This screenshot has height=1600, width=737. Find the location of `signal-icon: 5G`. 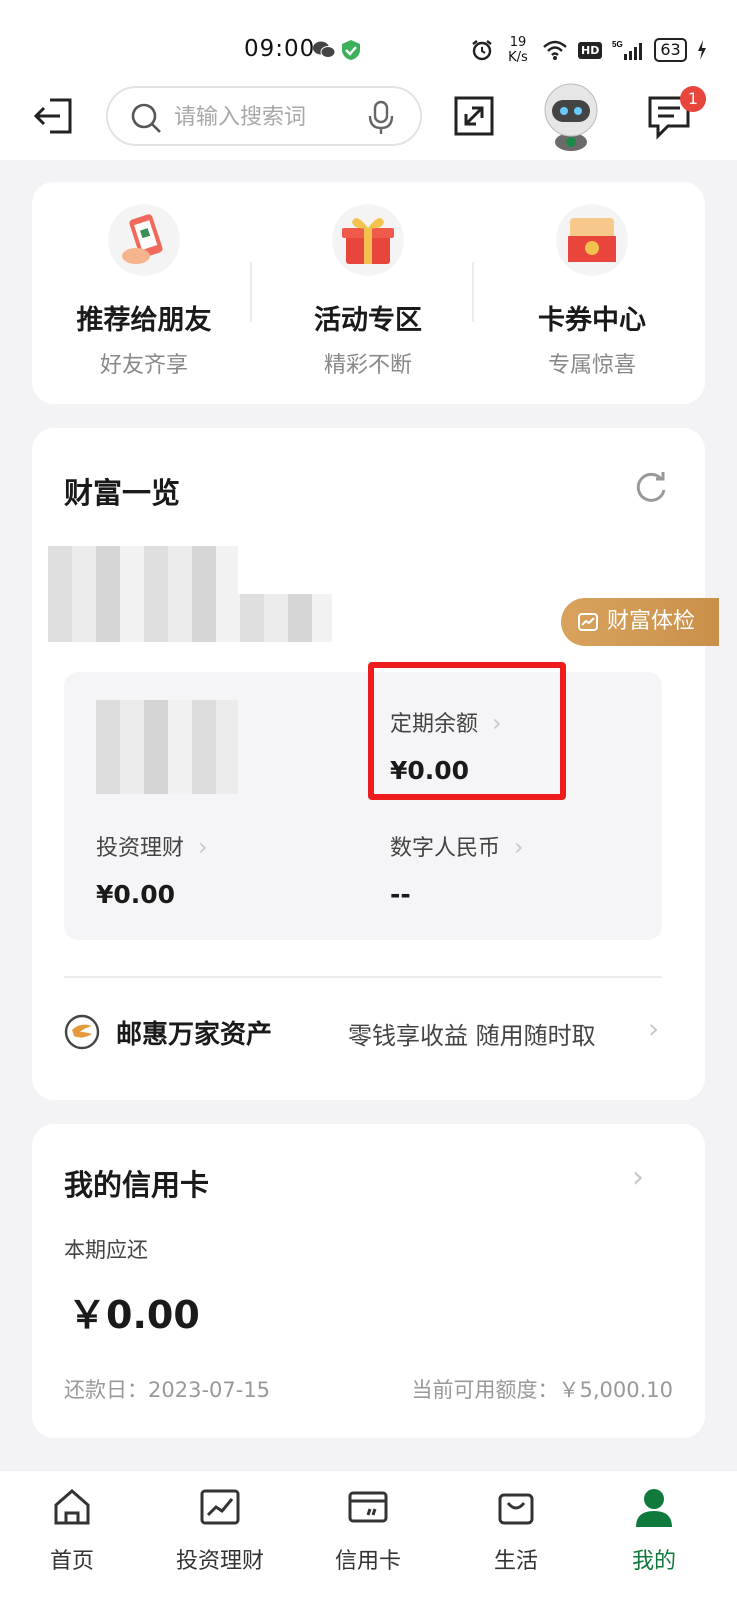

signal-icon: 5G is located at coordinates (627, 50).